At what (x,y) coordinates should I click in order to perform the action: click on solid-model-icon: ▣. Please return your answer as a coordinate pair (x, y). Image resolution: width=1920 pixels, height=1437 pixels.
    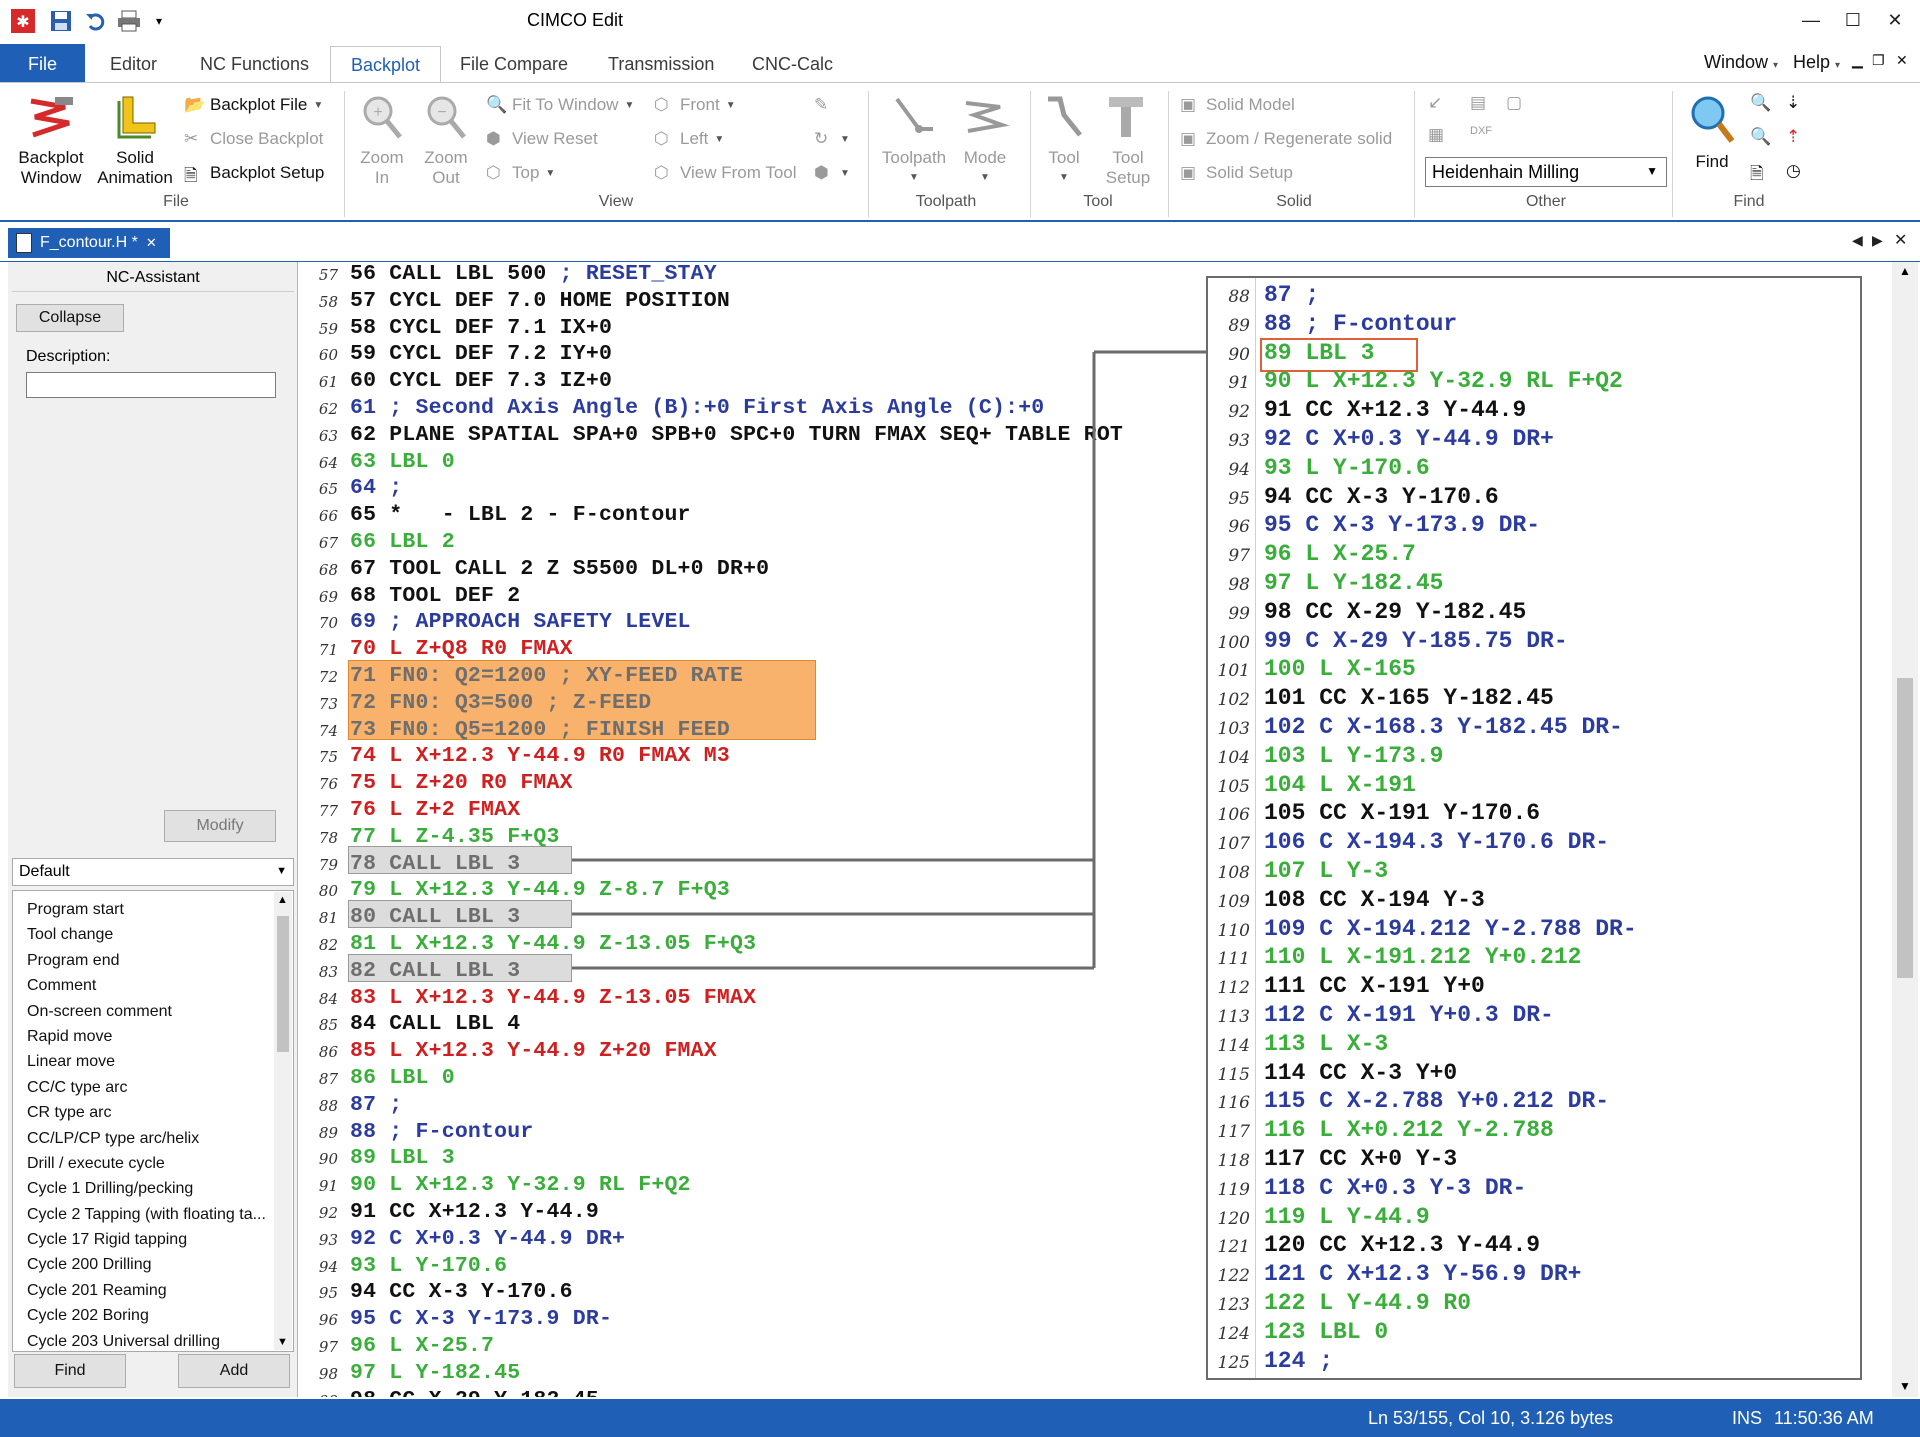
    Looking at the image, I should click on (1188, 104).